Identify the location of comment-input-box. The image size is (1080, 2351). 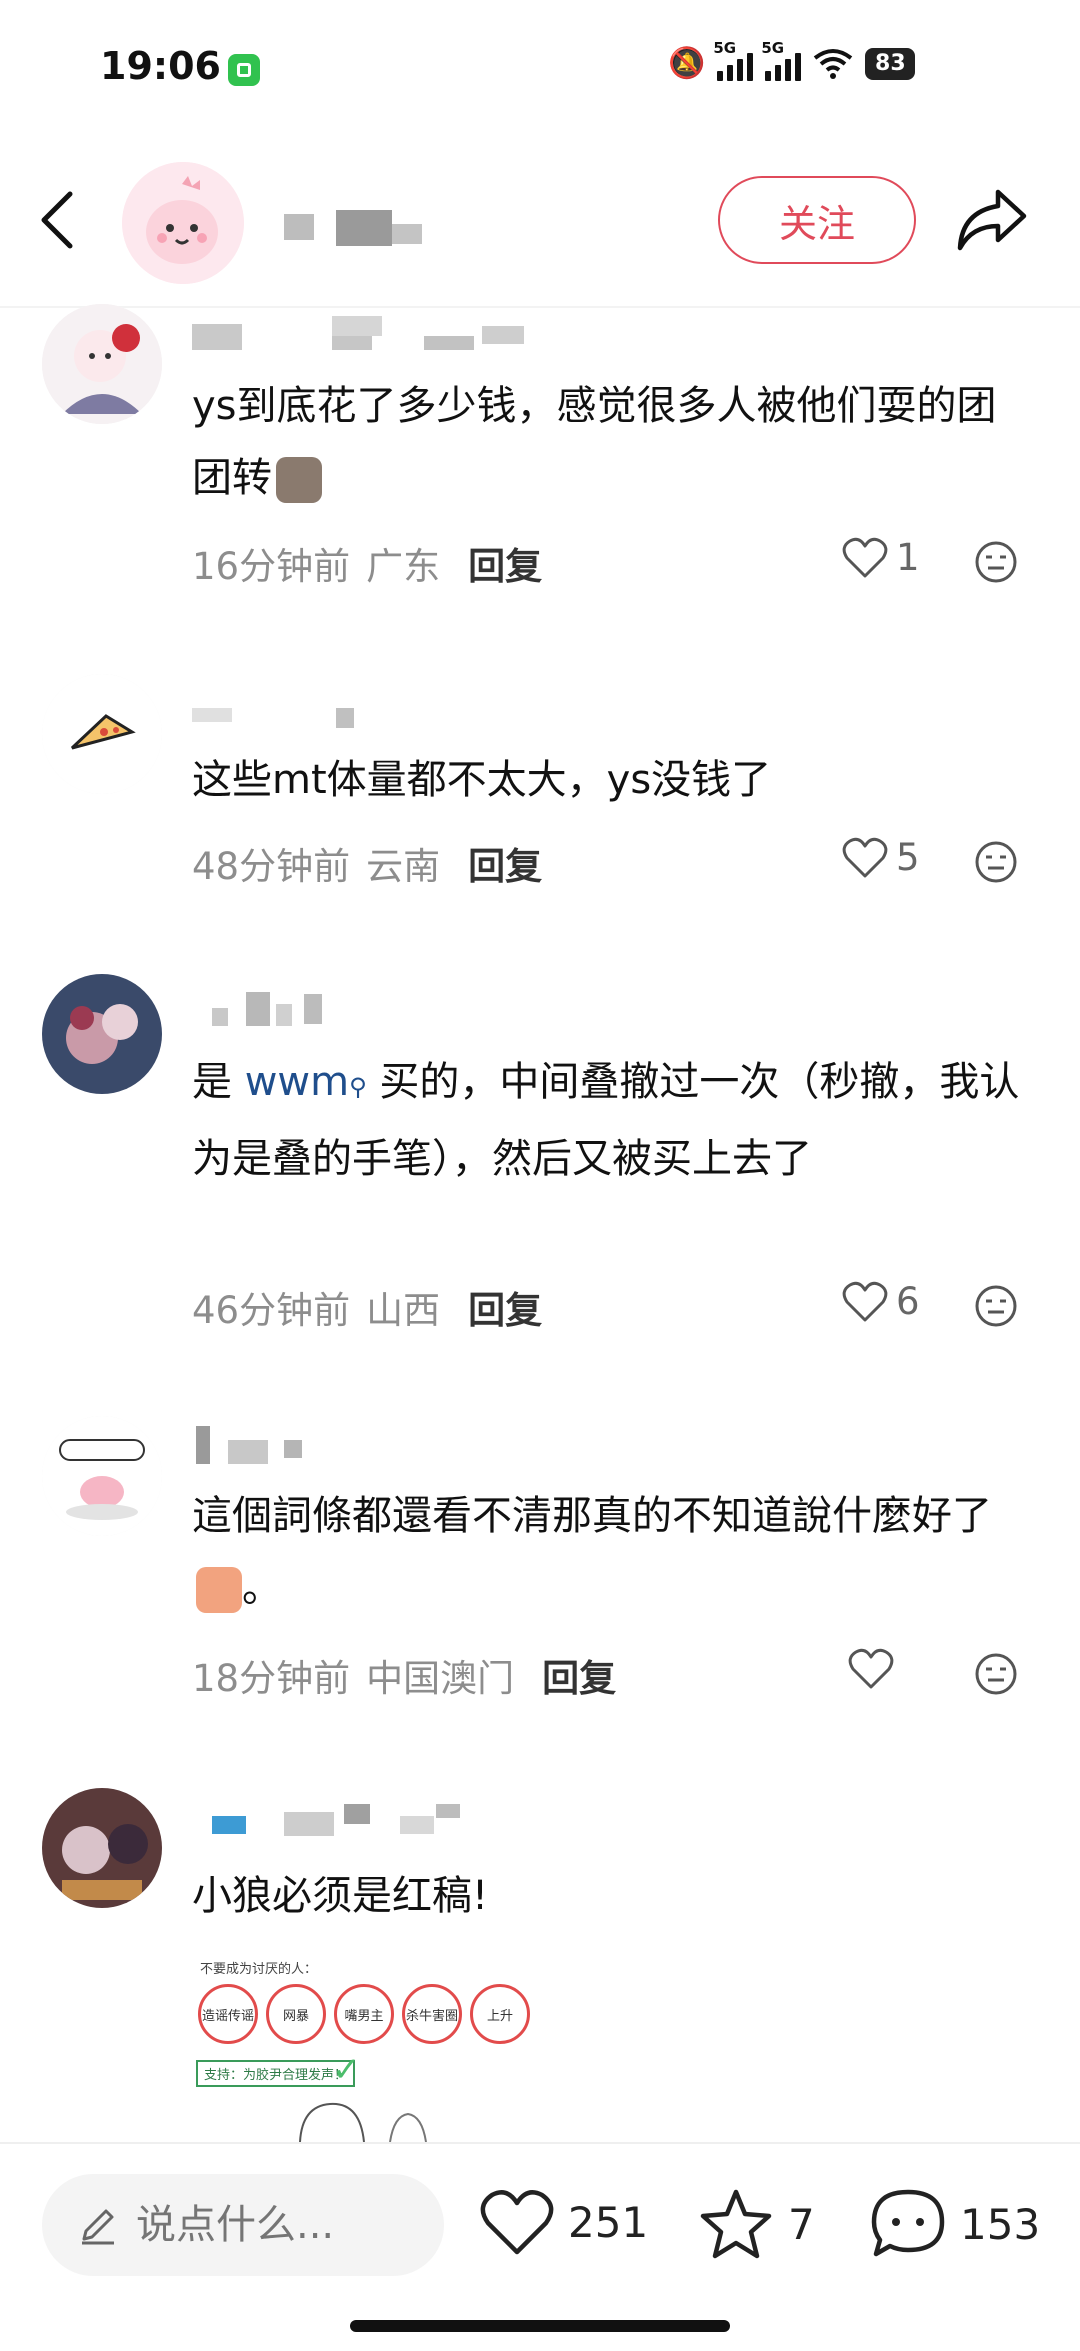
(243, 2225).